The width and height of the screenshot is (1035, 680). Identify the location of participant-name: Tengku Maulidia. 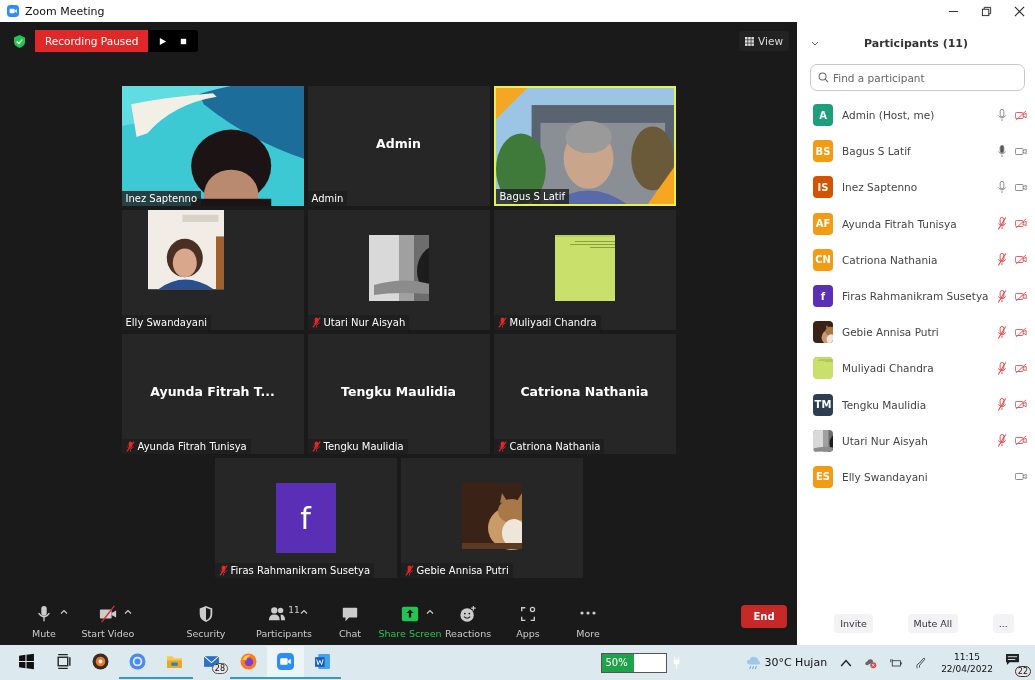
(398, 392).